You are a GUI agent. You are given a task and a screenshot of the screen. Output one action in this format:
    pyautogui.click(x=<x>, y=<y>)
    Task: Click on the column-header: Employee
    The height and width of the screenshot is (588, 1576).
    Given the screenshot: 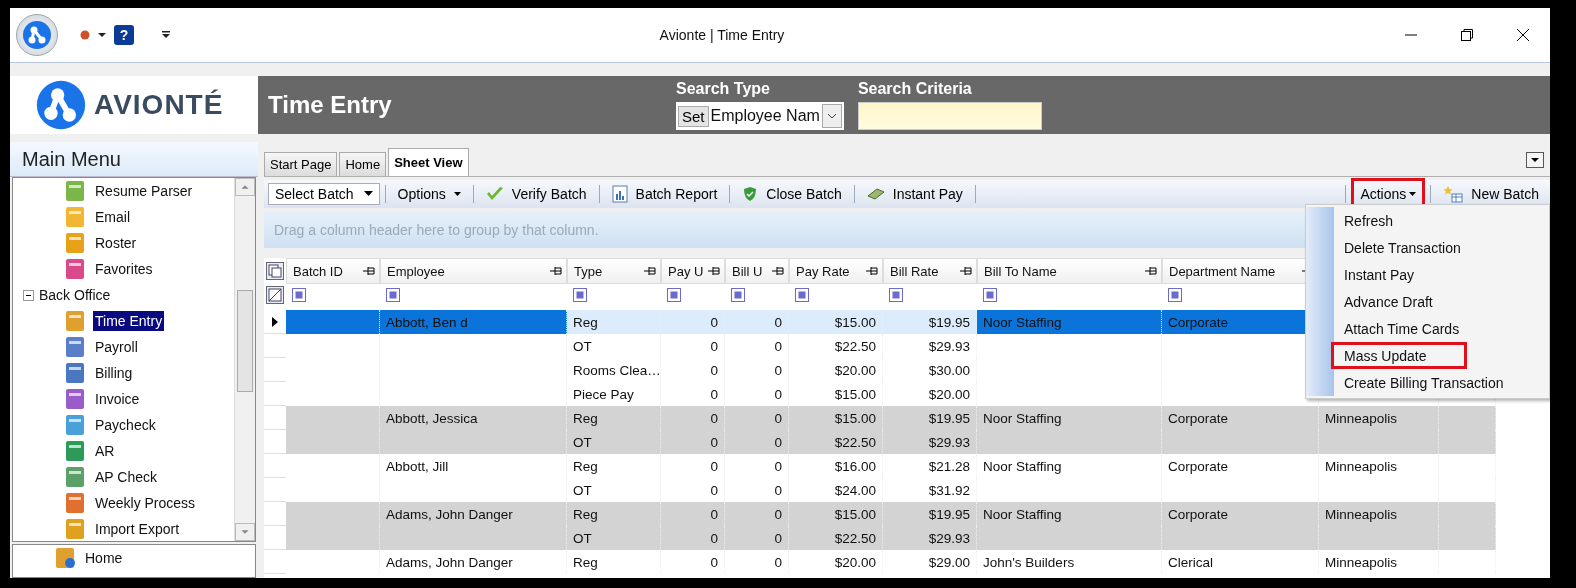 What is the action you would take?
    pyautogui.click(x=473, y=271)
    